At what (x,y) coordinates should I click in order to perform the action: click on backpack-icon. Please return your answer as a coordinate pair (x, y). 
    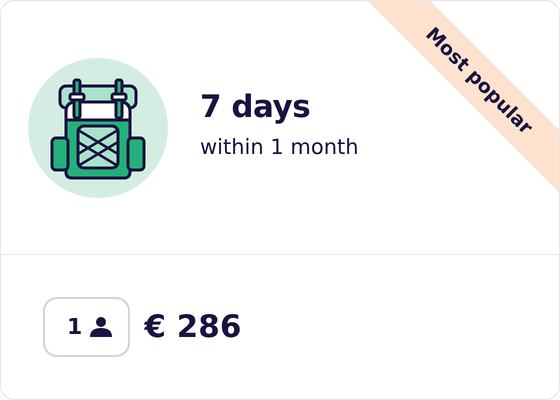
    Looking at the image, I should click on (98, 128).